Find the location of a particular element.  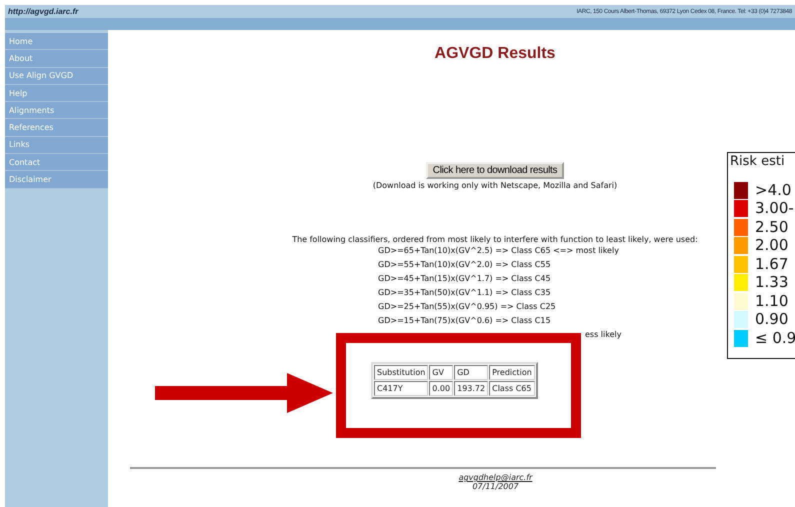

sidebar-item: References is located at coordinates (56, 128).